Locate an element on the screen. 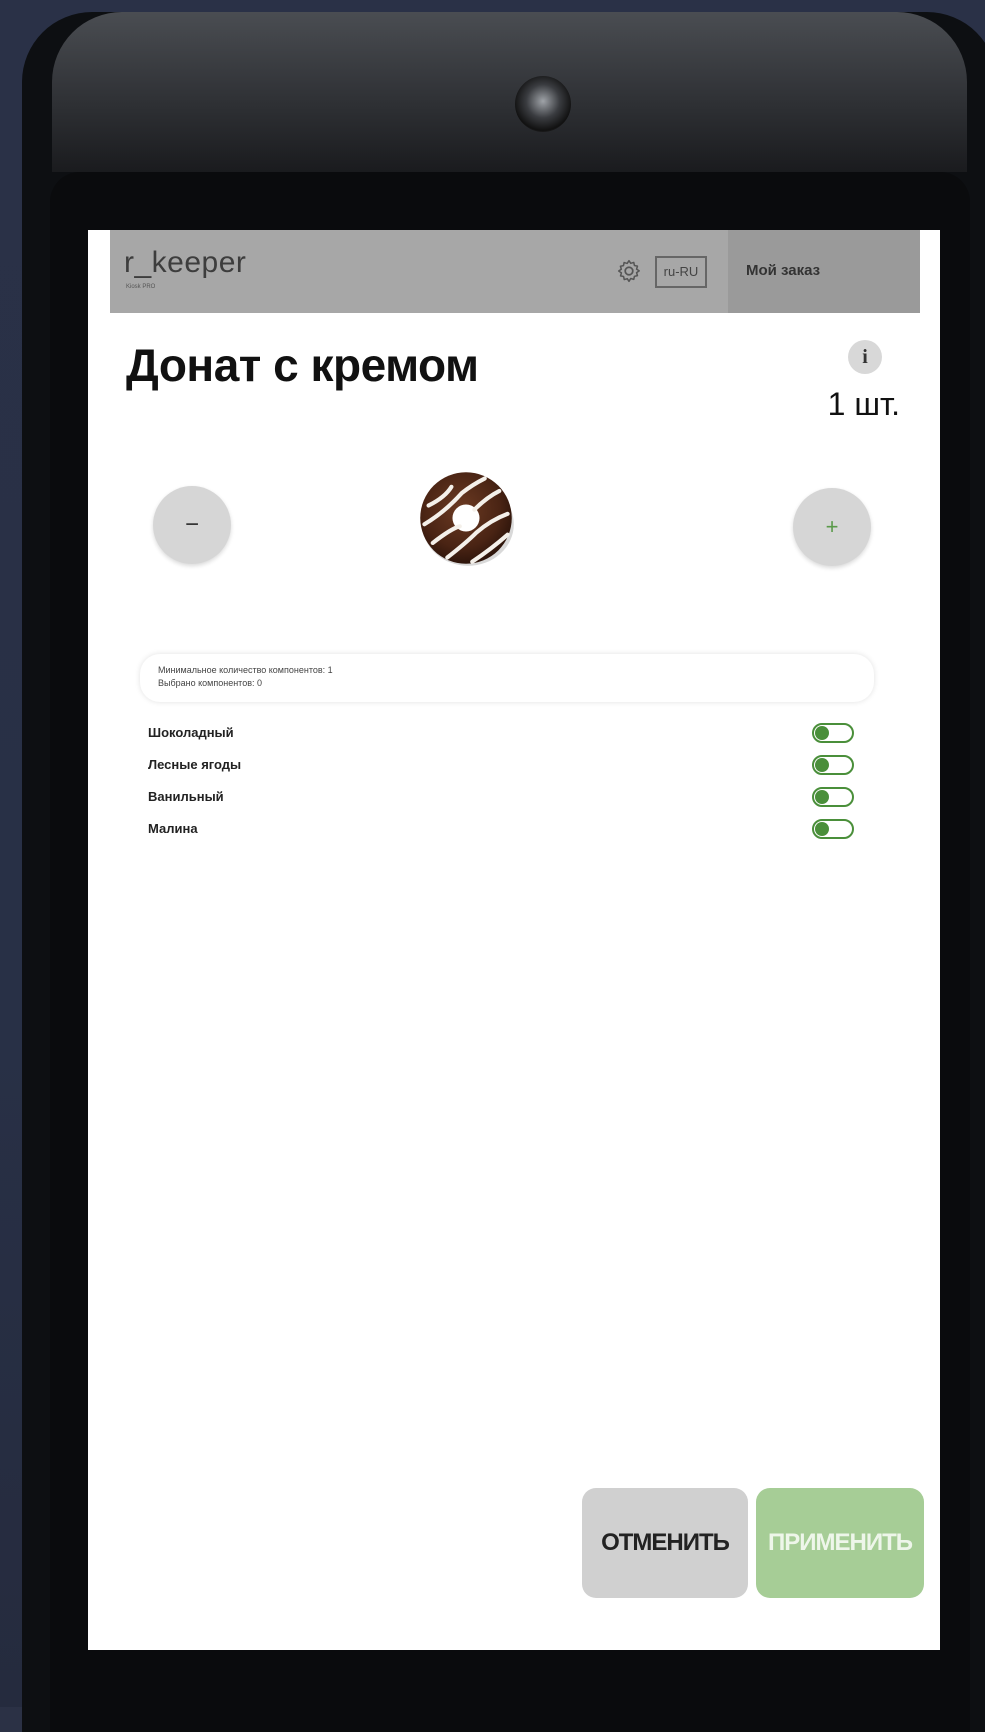  decrease-quantity-button: − is located at coordinates (192, 525).